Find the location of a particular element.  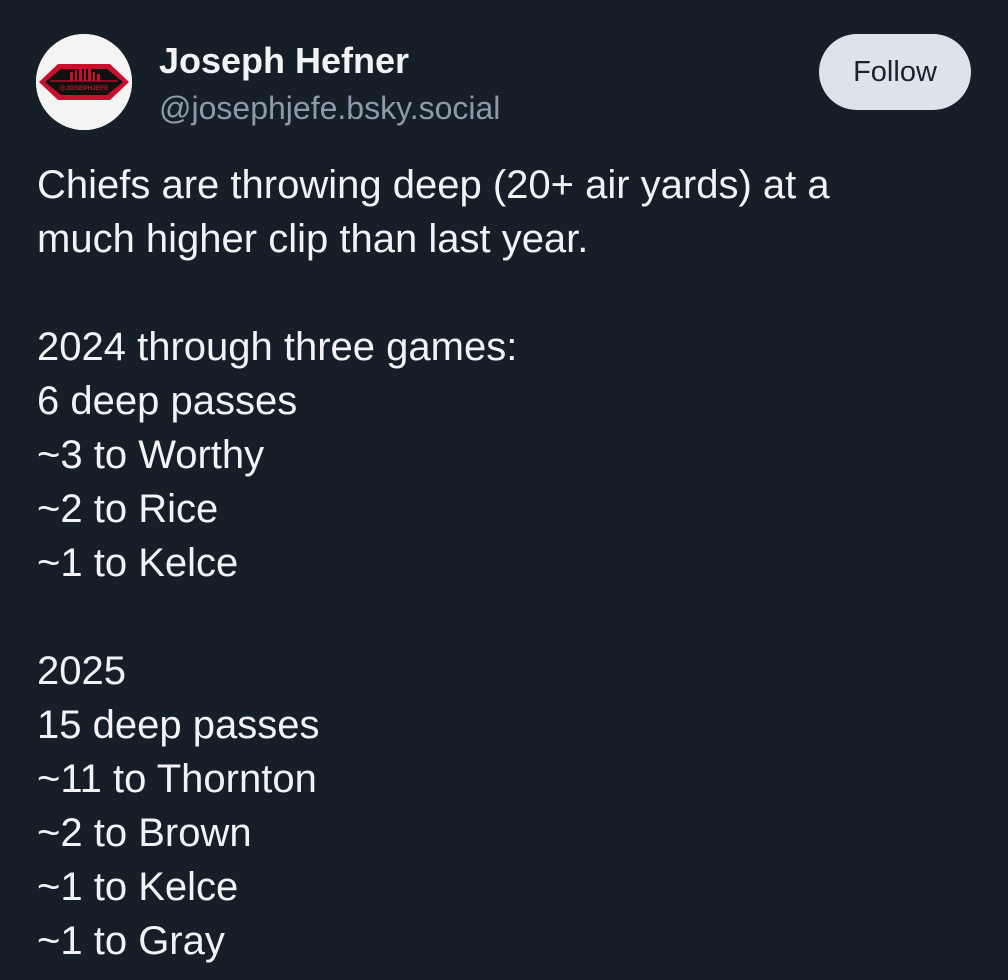

post-line: much higher clip than last year. is located at coordinates (313, 239).